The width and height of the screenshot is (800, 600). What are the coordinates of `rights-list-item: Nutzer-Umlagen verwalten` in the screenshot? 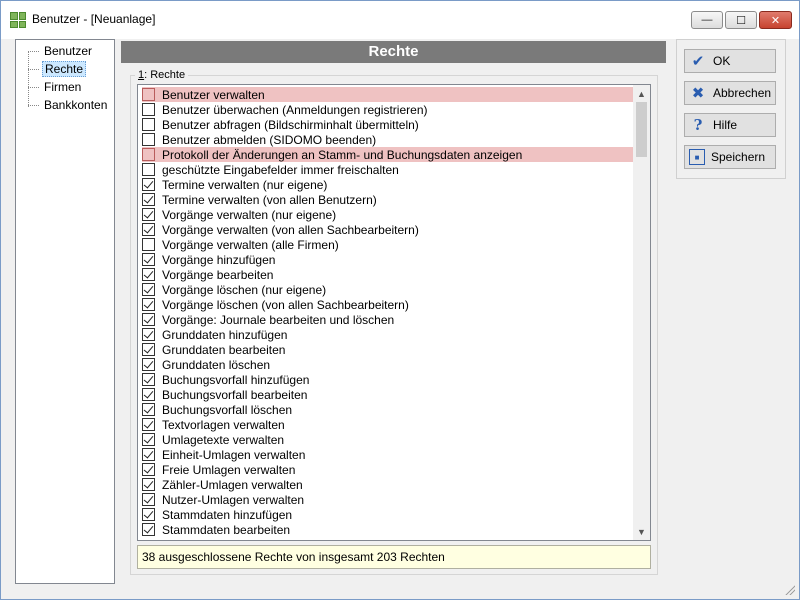 It's located at (388, 499).